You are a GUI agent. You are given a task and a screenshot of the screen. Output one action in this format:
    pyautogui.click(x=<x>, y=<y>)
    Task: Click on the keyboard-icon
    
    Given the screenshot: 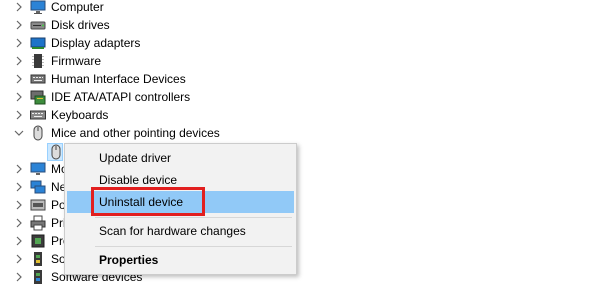 What is the action you would take?
    pyautogui.click(x=38, y=115)
    